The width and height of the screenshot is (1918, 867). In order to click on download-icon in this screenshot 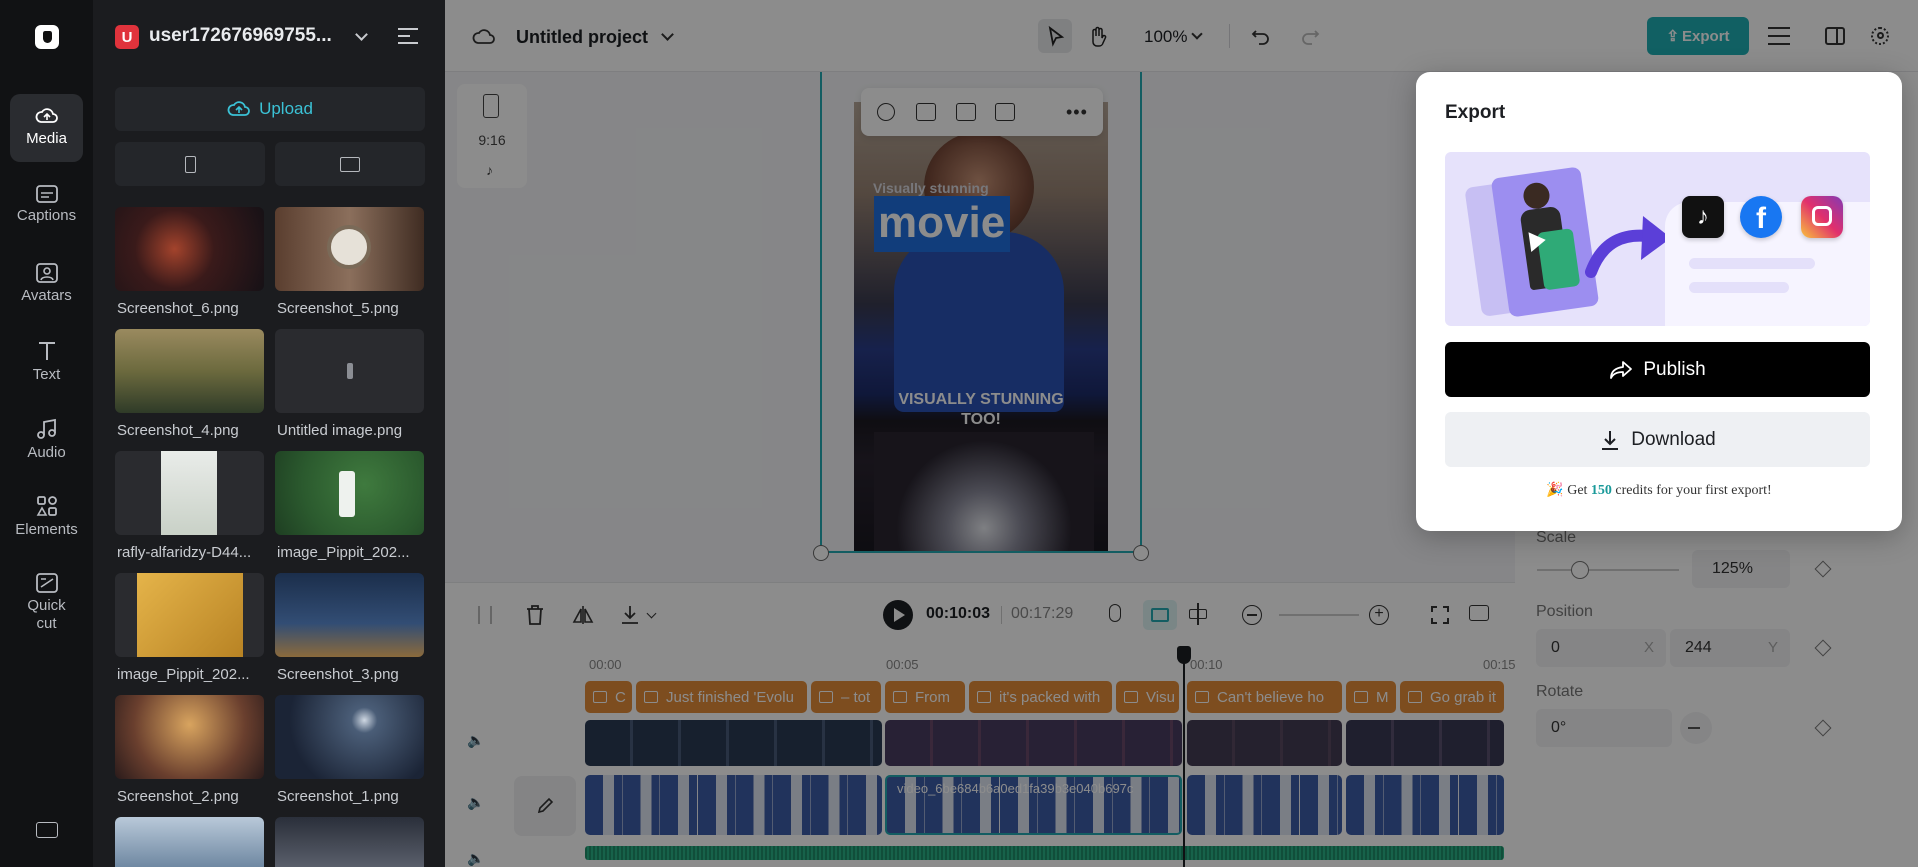, I will do `click(1610, 440)`.